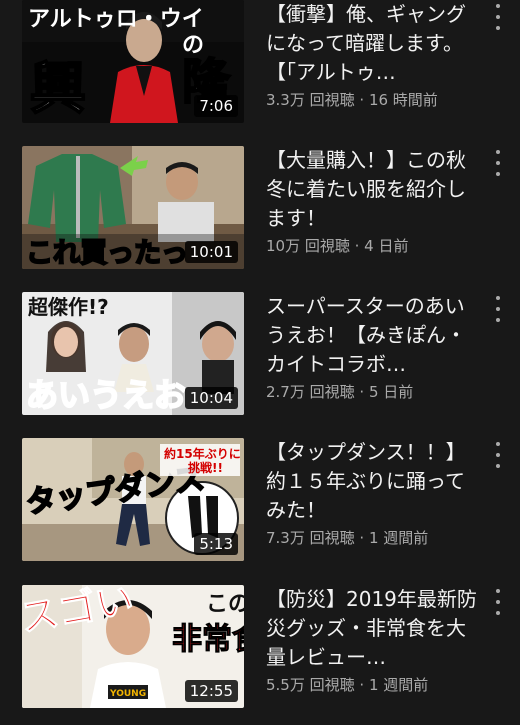 This screenshot has height=725, width=520. I want to click on svg-text: YOUNG, so click(127, 694).